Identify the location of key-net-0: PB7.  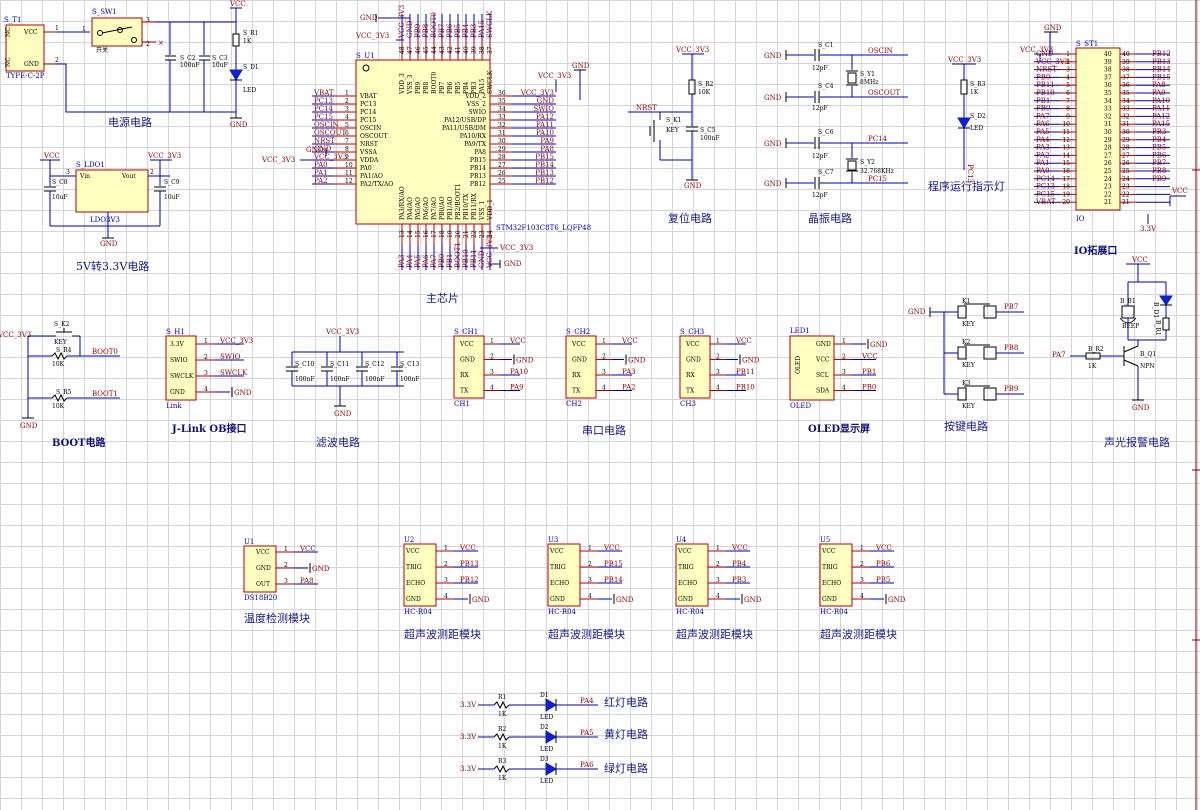
(1011, 307).